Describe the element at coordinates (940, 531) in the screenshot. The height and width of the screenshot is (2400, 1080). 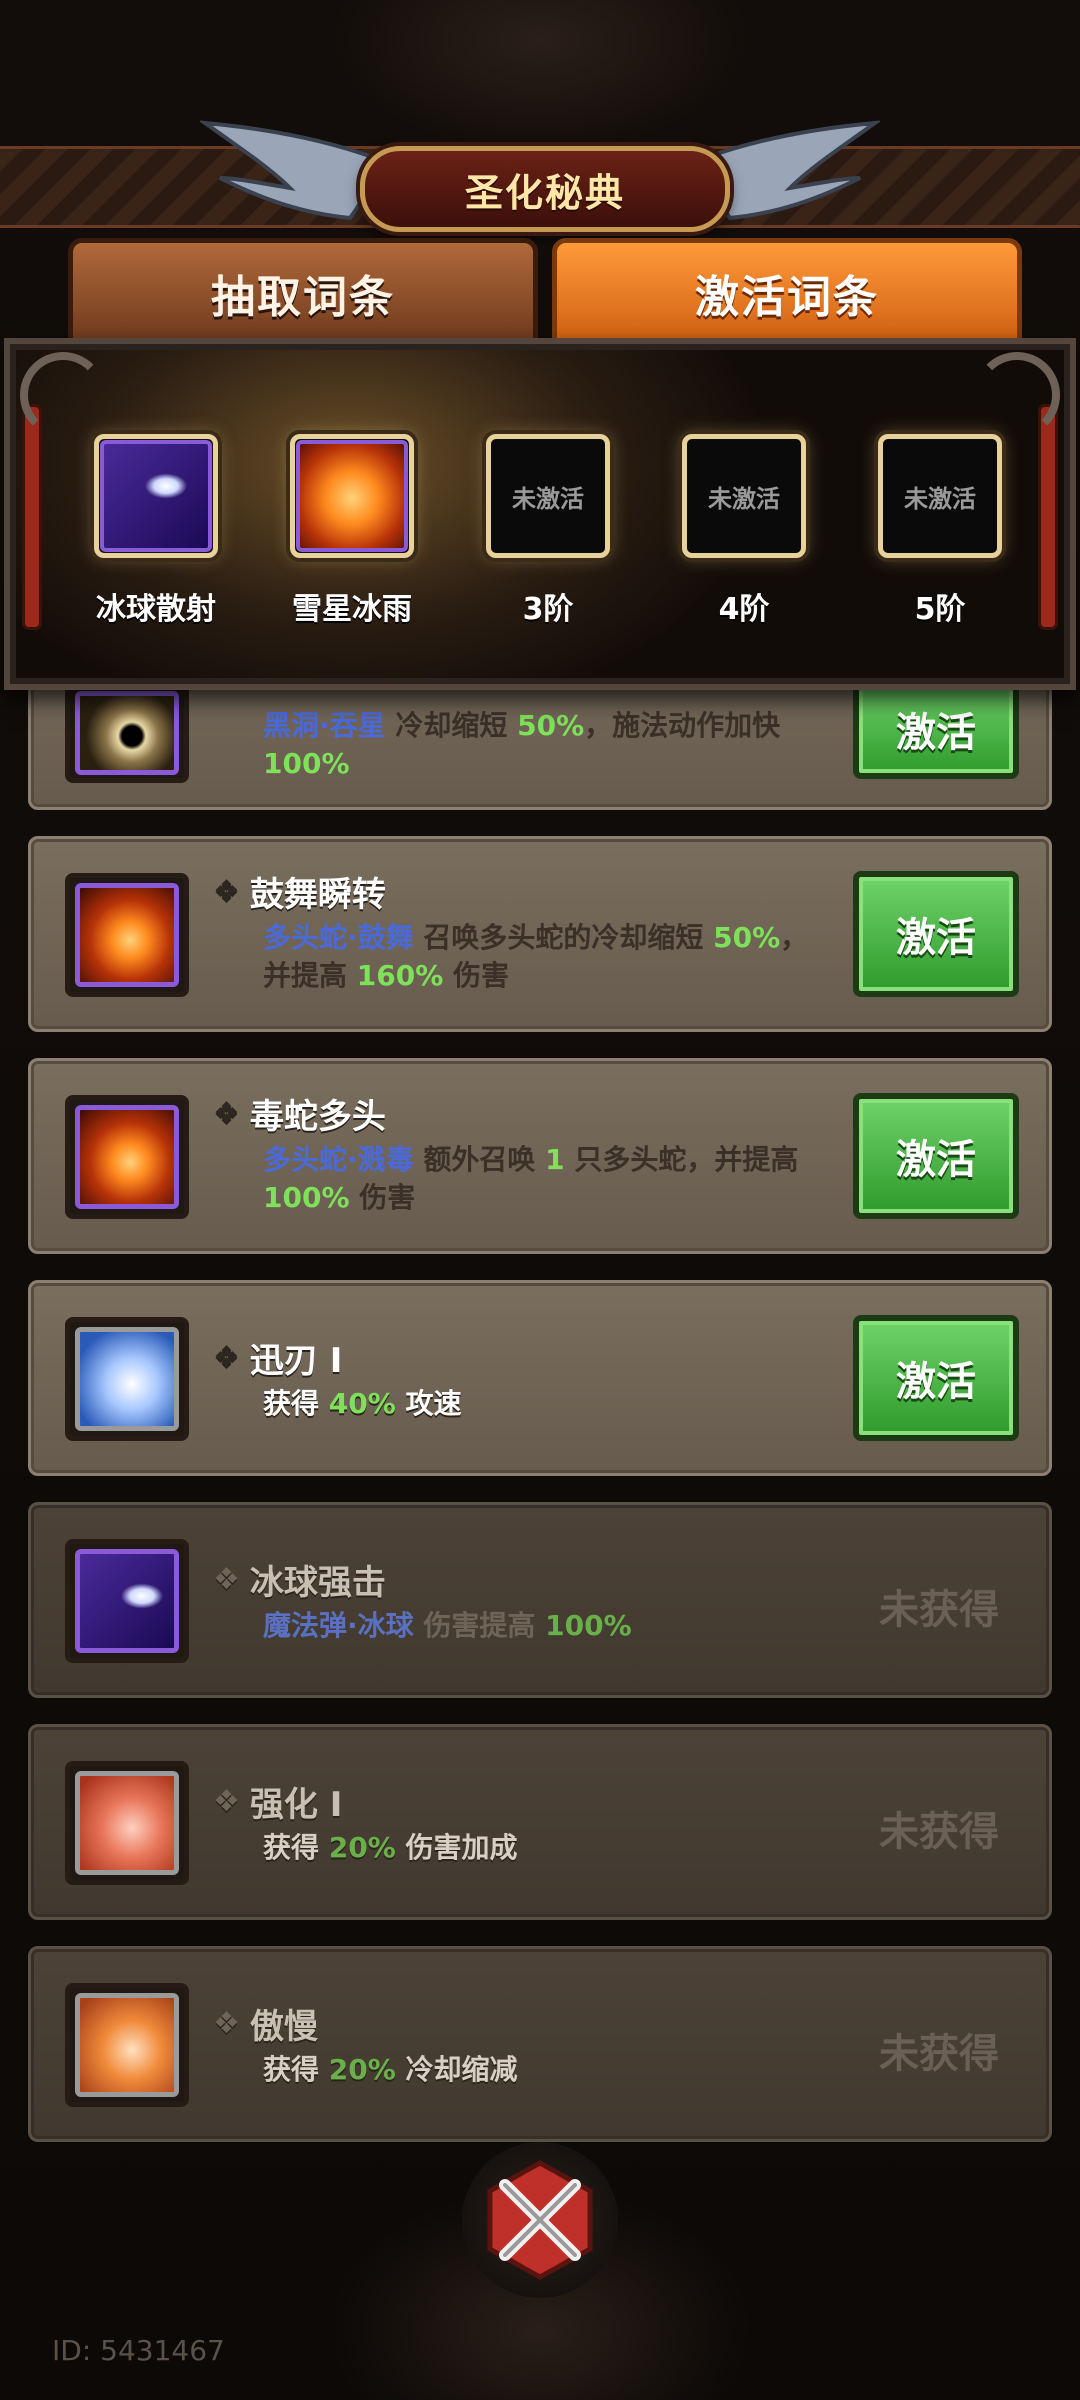
I see `slot-5: 未激活 5阶` at that location.